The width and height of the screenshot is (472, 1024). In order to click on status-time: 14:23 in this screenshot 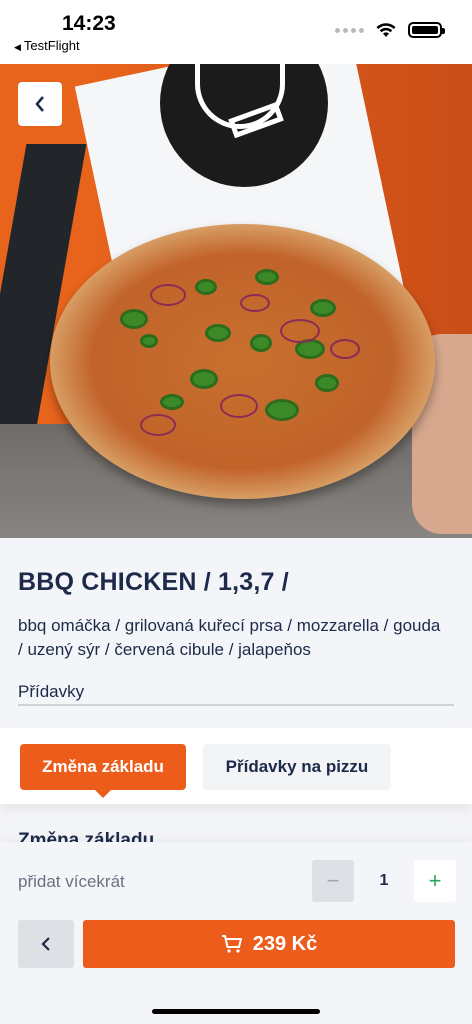, I will do `click(89, 23)`.